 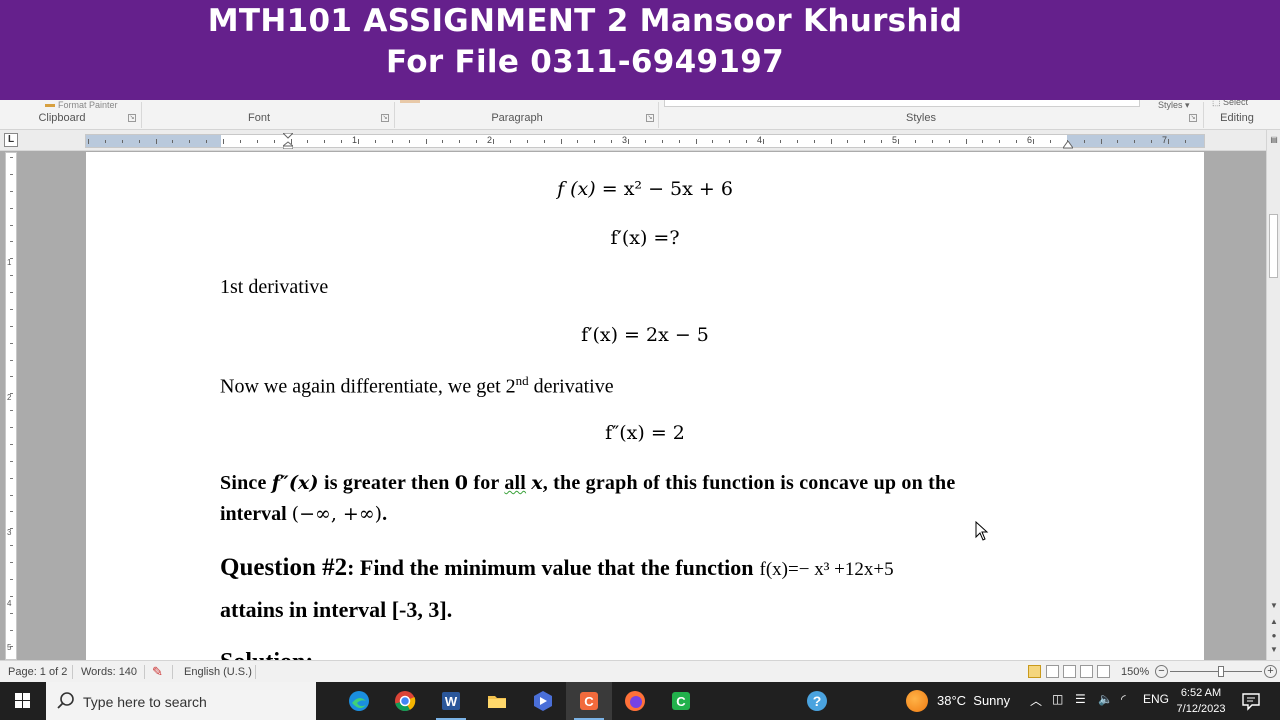 What do you see at coordinates (1103, 671) in the screenshot?
I see `draft-view-button` at bounding box center [1103, 671].